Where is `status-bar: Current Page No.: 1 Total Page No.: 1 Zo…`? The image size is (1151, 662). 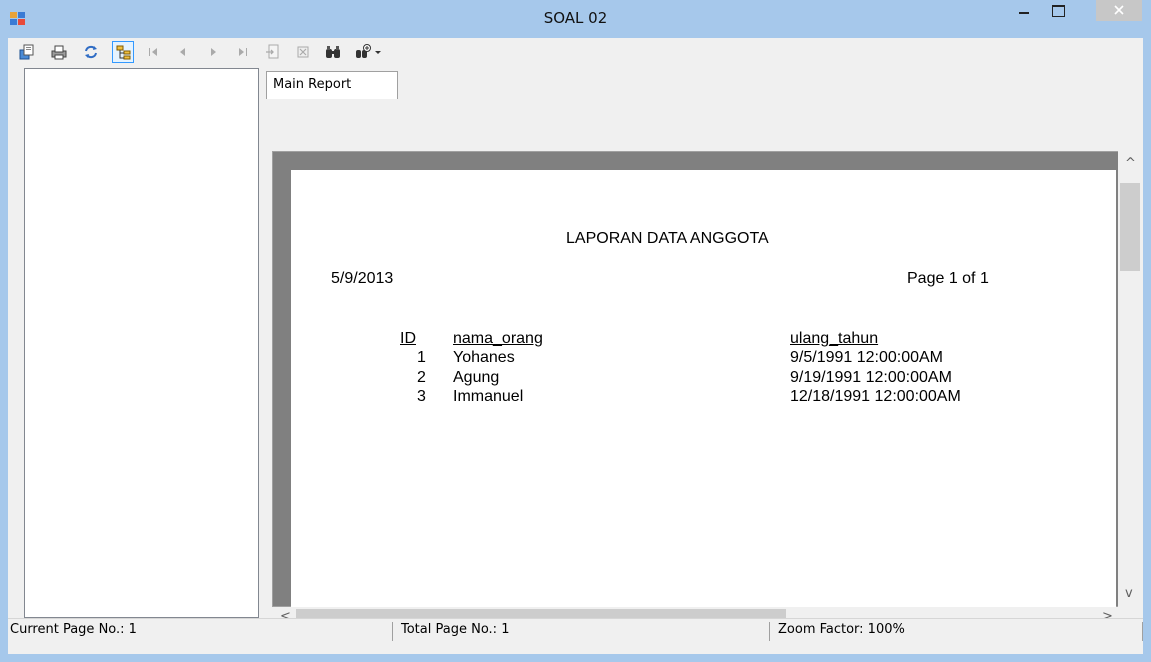
status-bar: Current Page No.: 1 Total Page No.: 1 Zo… is located at coordinates (575, 630).